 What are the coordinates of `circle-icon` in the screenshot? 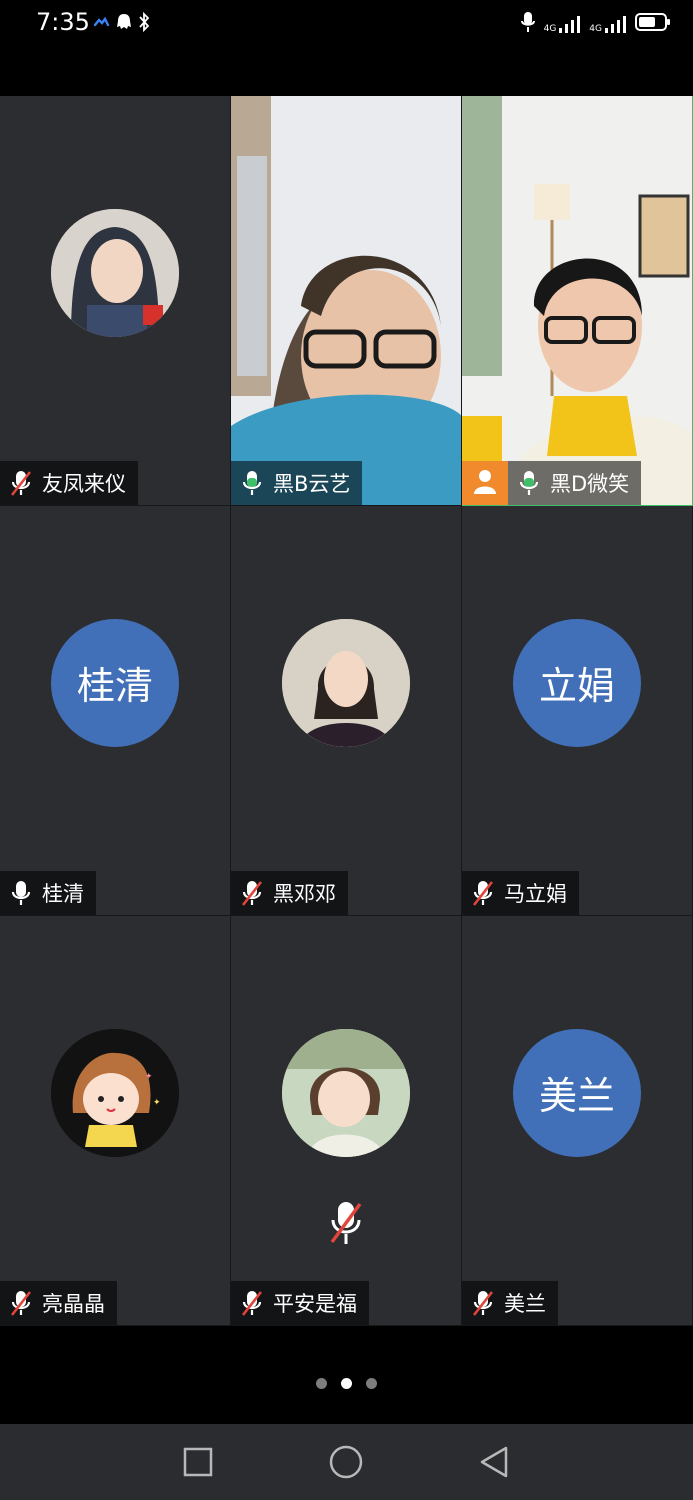 It's located at (346, 1462).